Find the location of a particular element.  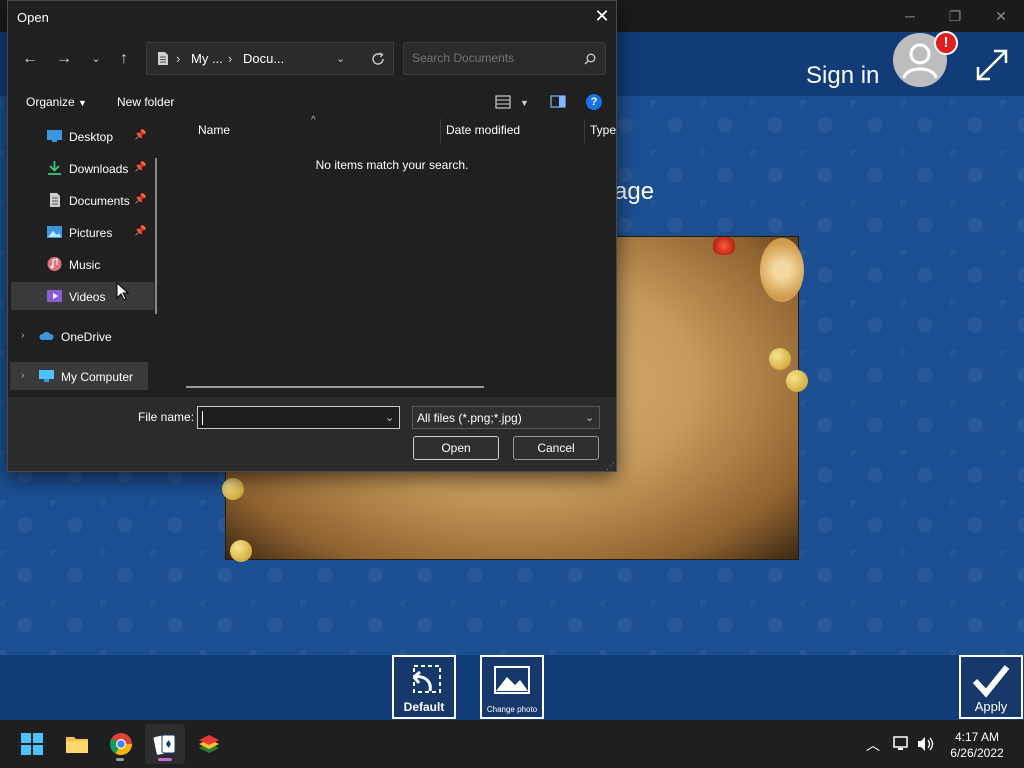

file-type-selected: All files (*.png;*.jpg) is located at coordinates (469, 418).